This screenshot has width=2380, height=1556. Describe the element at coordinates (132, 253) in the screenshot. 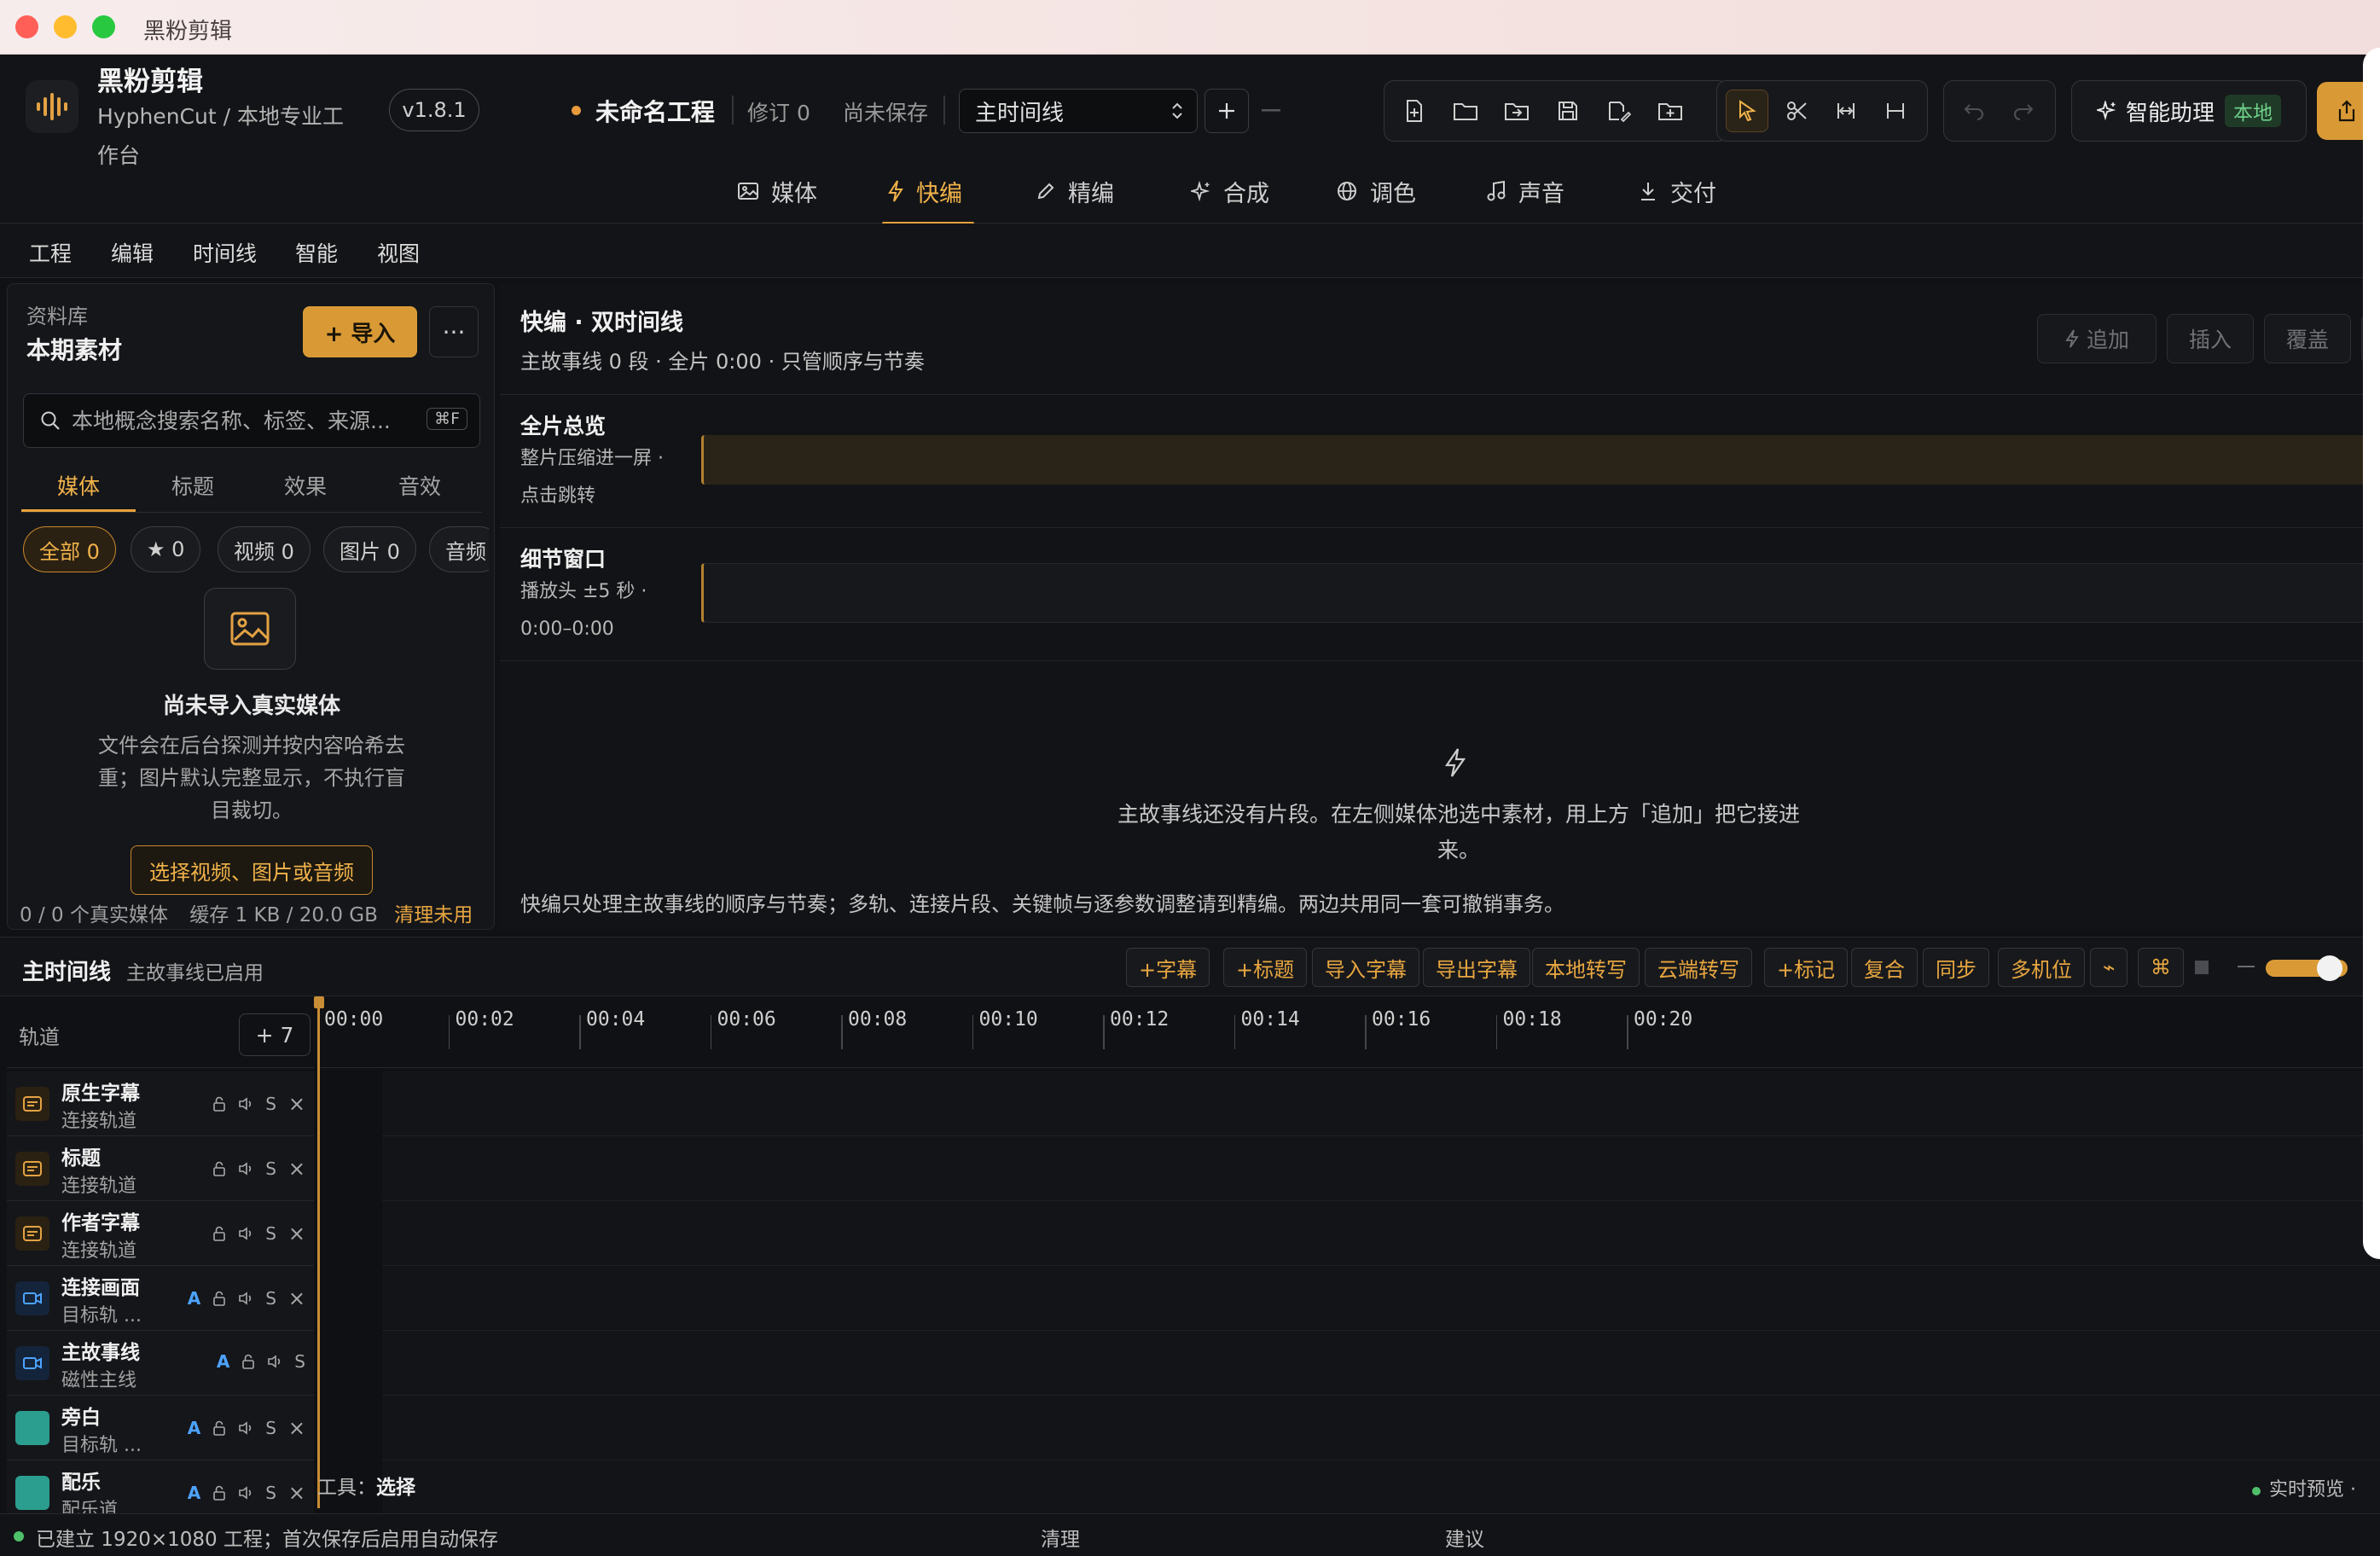

I see `menu-edit: 编辑` at that location.